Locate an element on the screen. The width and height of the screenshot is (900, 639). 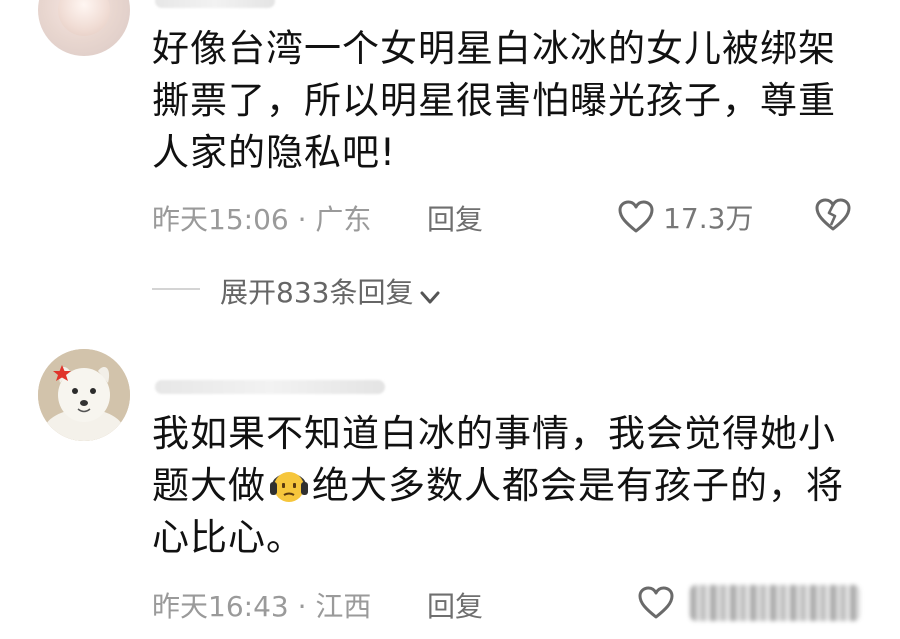
comment-meta: 昨天16:43 · 江西 is located at coordinates (261, 605).